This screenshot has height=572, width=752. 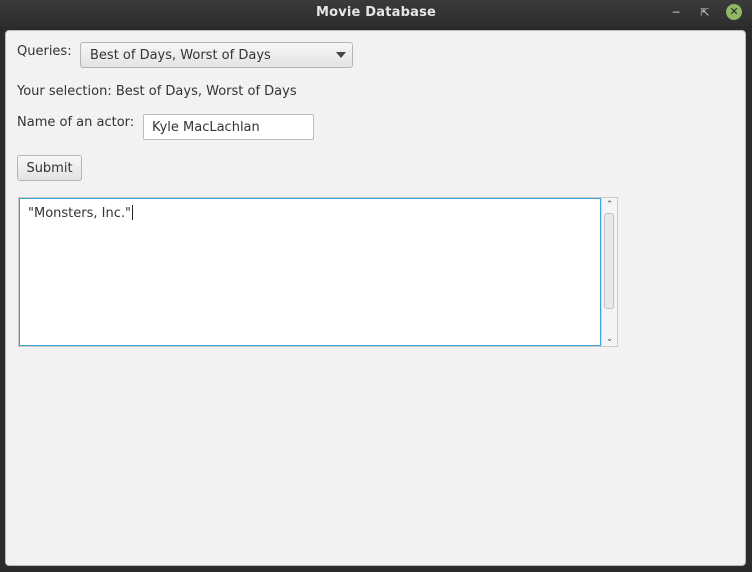 I want to click on vertical-scrollbar: ⌃ ⌄, so click(x=609, y=272).